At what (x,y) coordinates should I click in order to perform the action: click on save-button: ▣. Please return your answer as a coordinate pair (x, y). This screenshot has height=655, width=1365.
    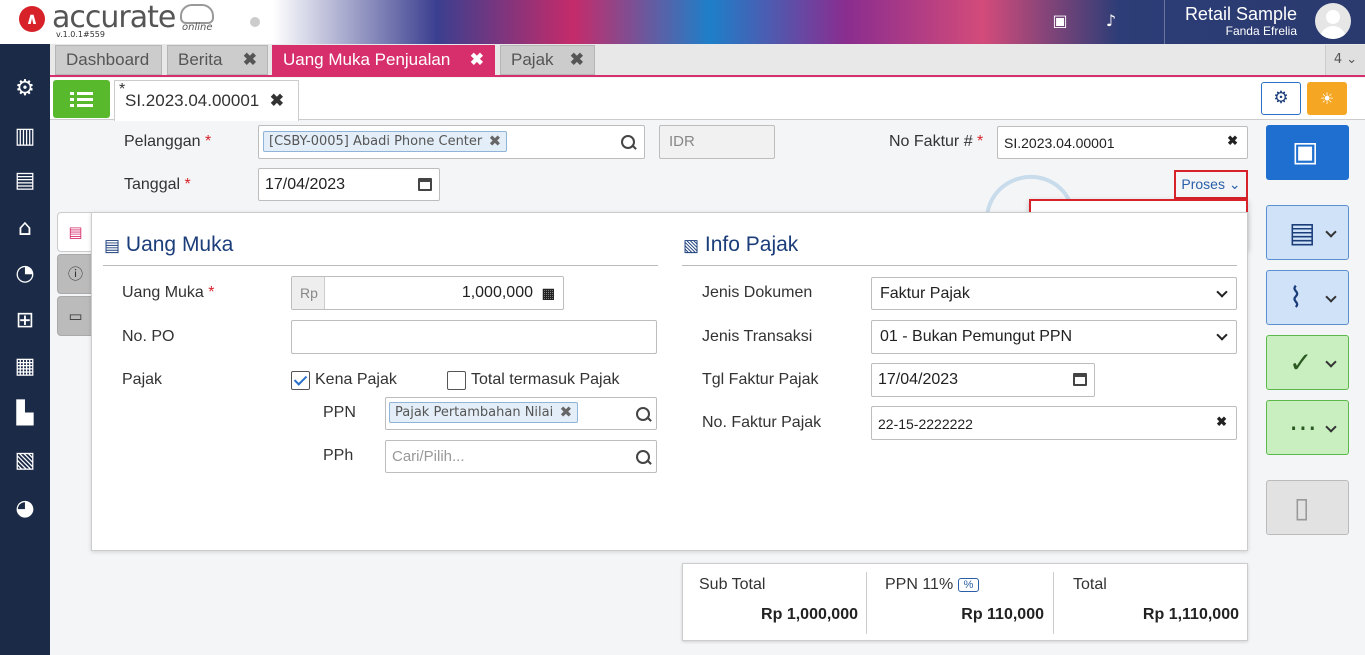
    Looking at the image, I should click on (1307, 152).